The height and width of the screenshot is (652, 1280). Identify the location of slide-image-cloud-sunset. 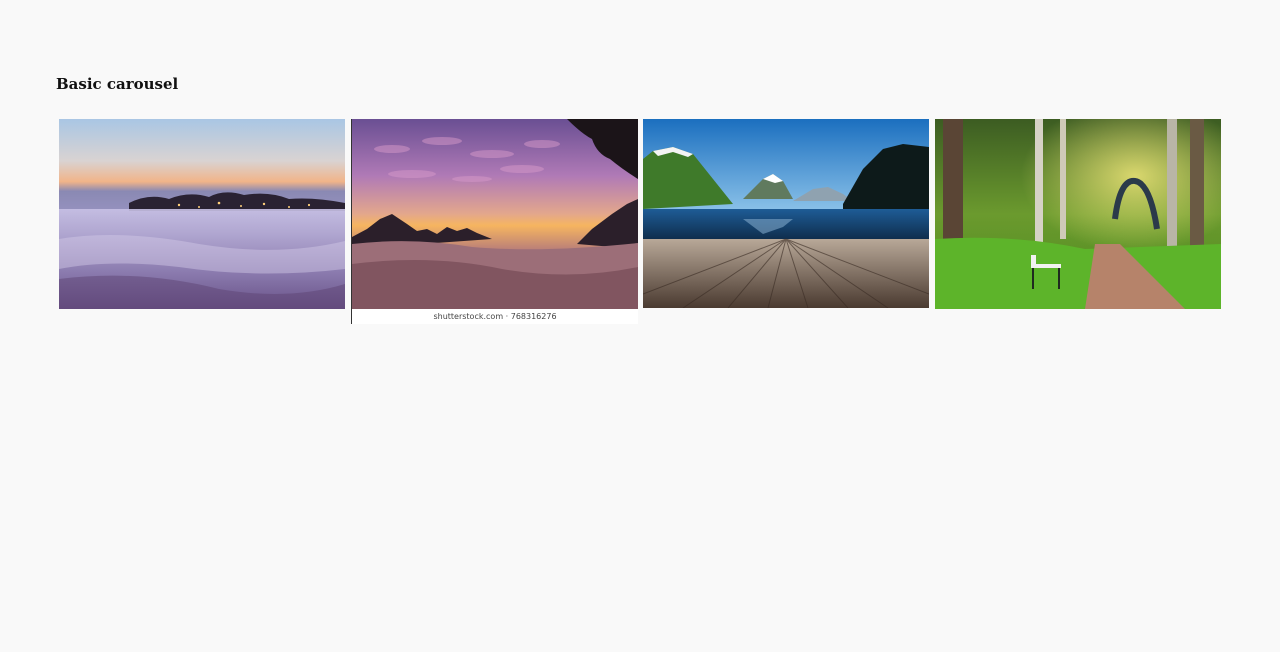
(495, 214).